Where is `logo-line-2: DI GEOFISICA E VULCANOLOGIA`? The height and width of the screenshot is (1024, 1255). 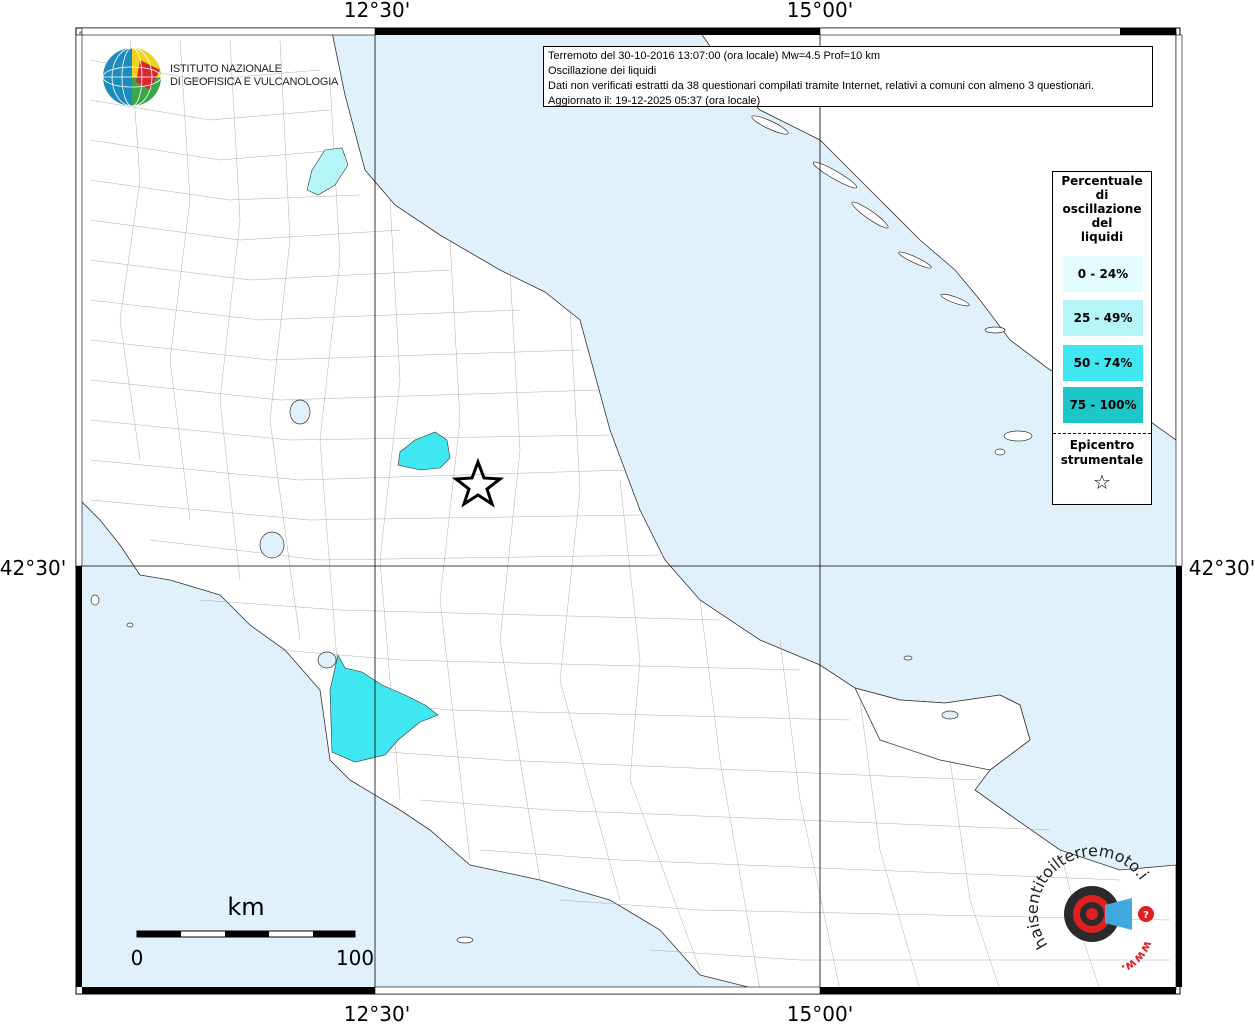
logo-line-2: DI GEOFISICA E VULCANOLOGIA is located at coordinates (254, 82).